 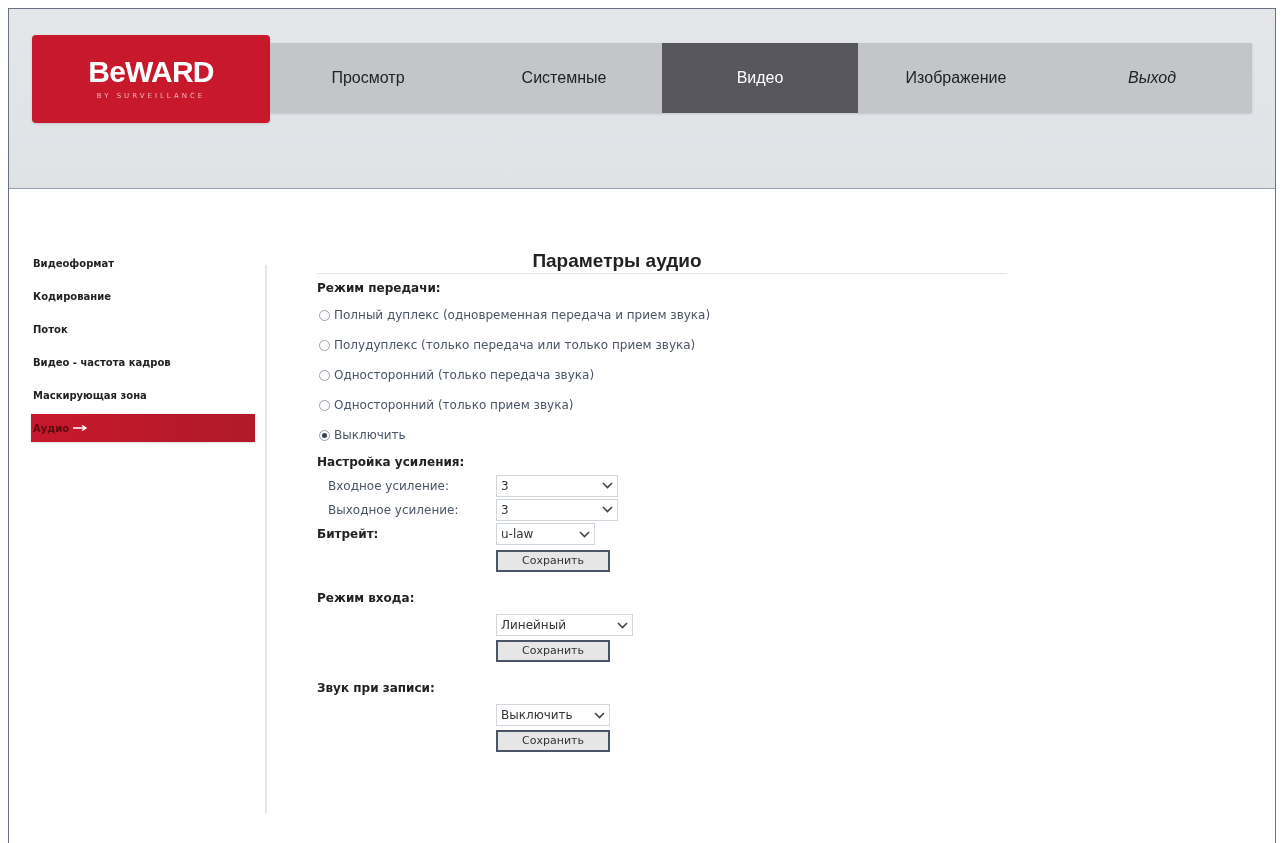 What do you see at coordinates (564, 625) in the screenshot?
I see `dropdown: Линейный` at bounding box center [564, 625].